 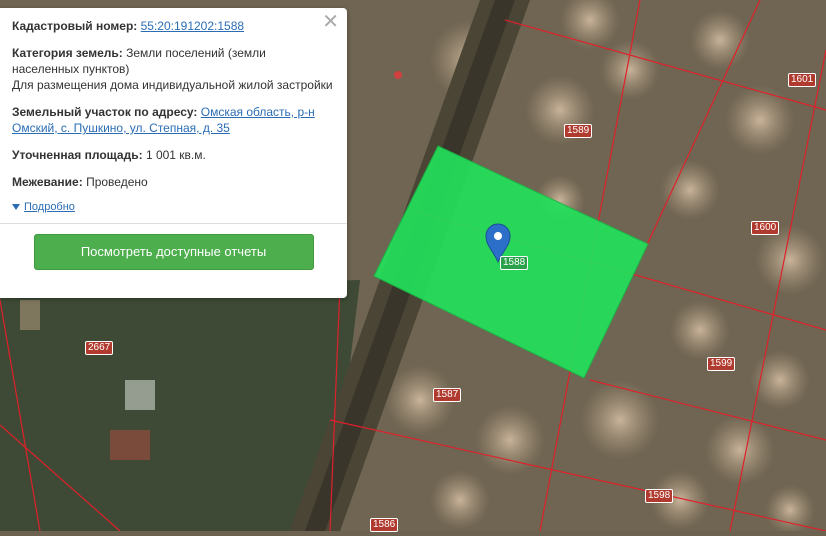 I want to click on triangle-down-icon, so click(x=16, y=207).